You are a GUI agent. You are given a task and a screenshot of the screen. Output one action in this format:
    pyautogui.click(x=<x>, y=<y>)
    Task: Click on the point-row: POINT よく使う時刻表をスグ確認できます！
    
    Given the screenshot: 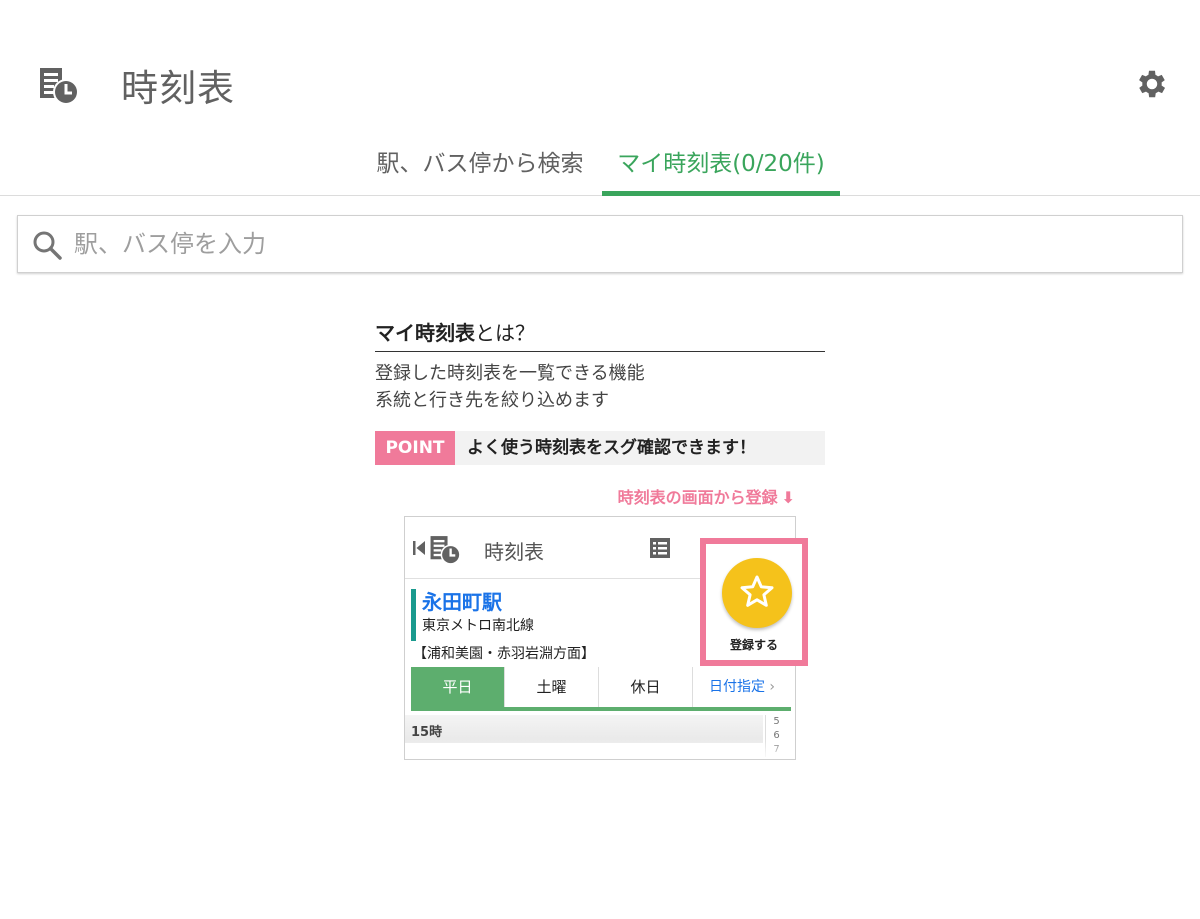 What is the action you would take?
    pyautogui.click(x=600, y=448)
    